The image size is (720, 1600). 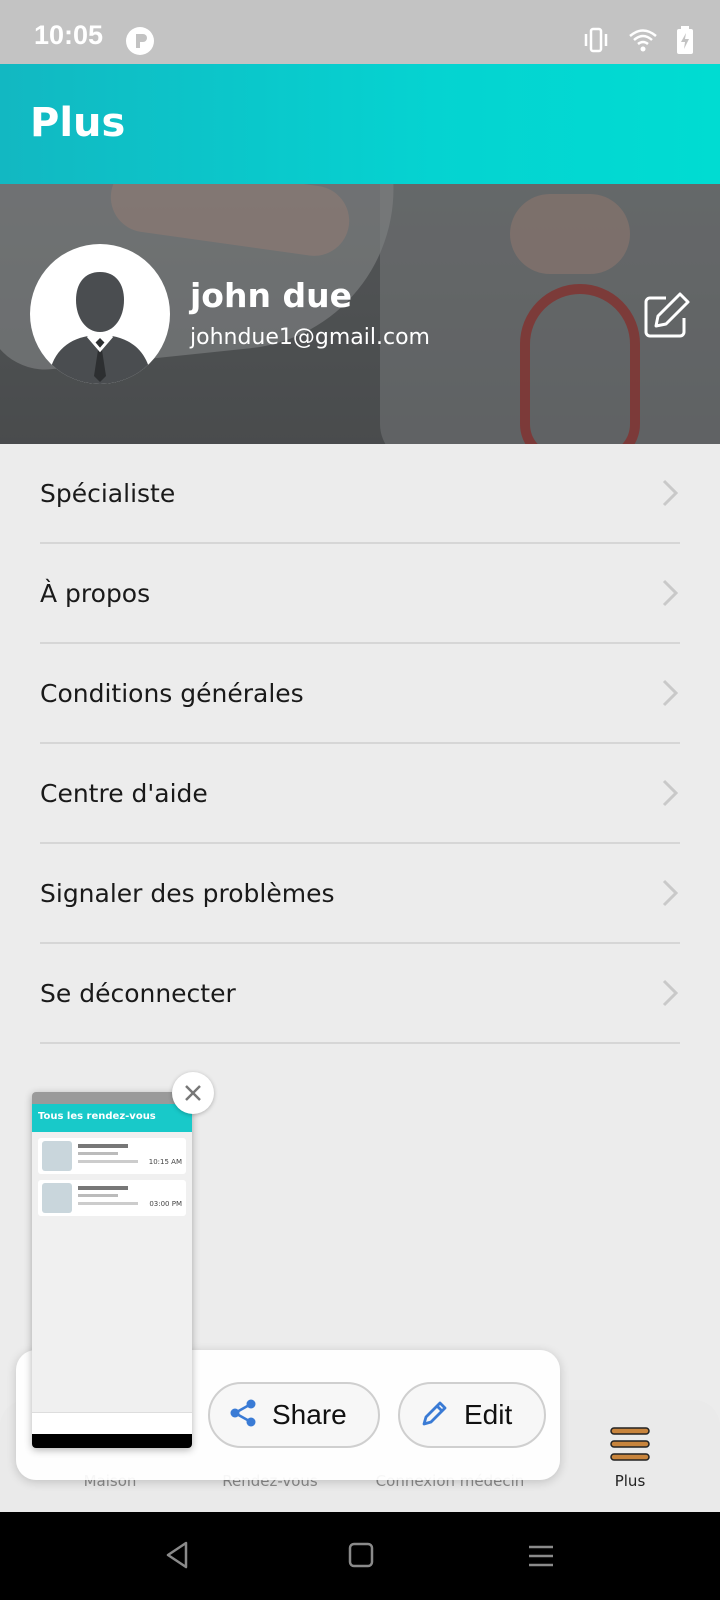 What do you see at coordinates (165, 1204) in the screenshot?
I see `preview-time: 03:00 PM` at bounding box center [165, 1204].